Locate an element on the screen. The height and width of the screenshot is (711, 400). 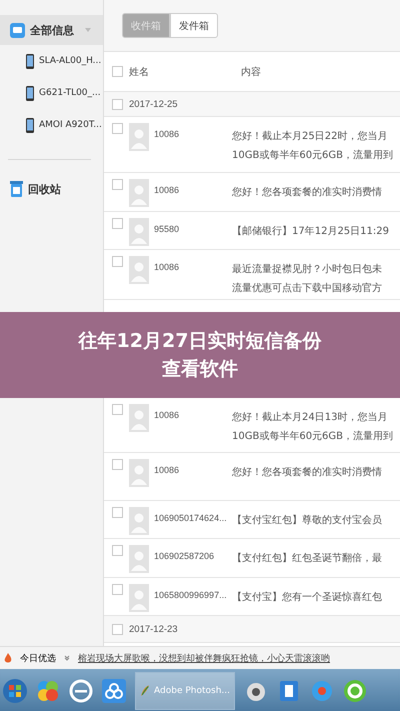
message-text: 流量优惠可点击下载中国移动官方 is located at coordinates (307, 288).